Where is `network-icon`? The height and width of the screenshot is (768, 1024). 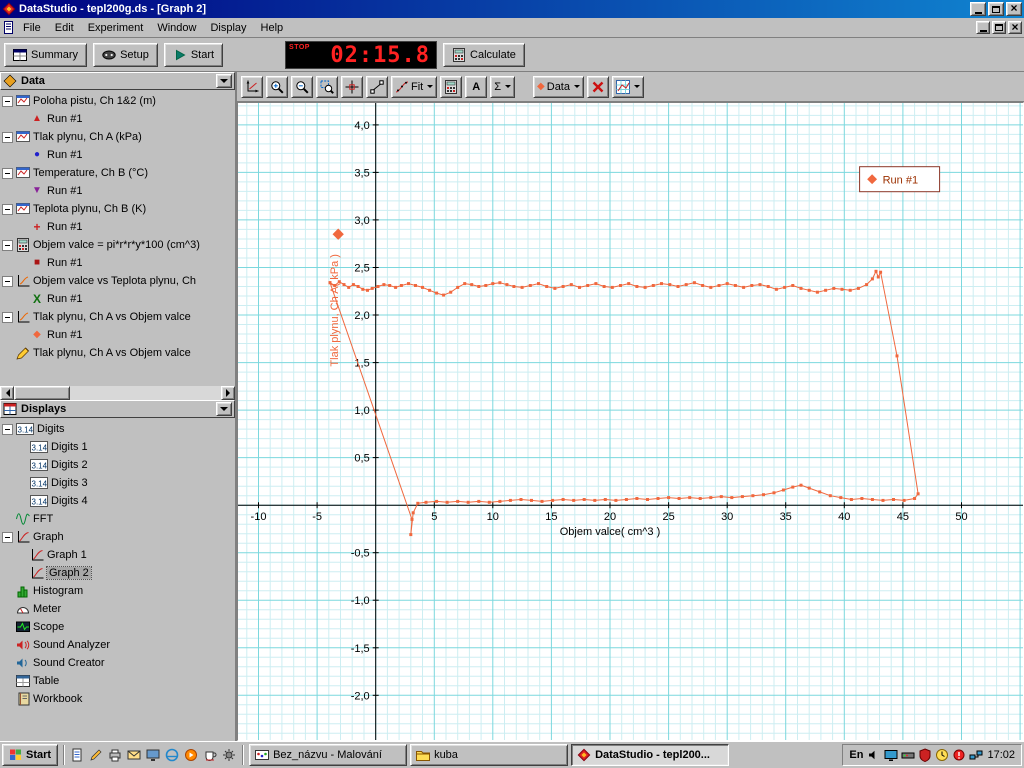 network-icon is located at coordinates (976, 755).